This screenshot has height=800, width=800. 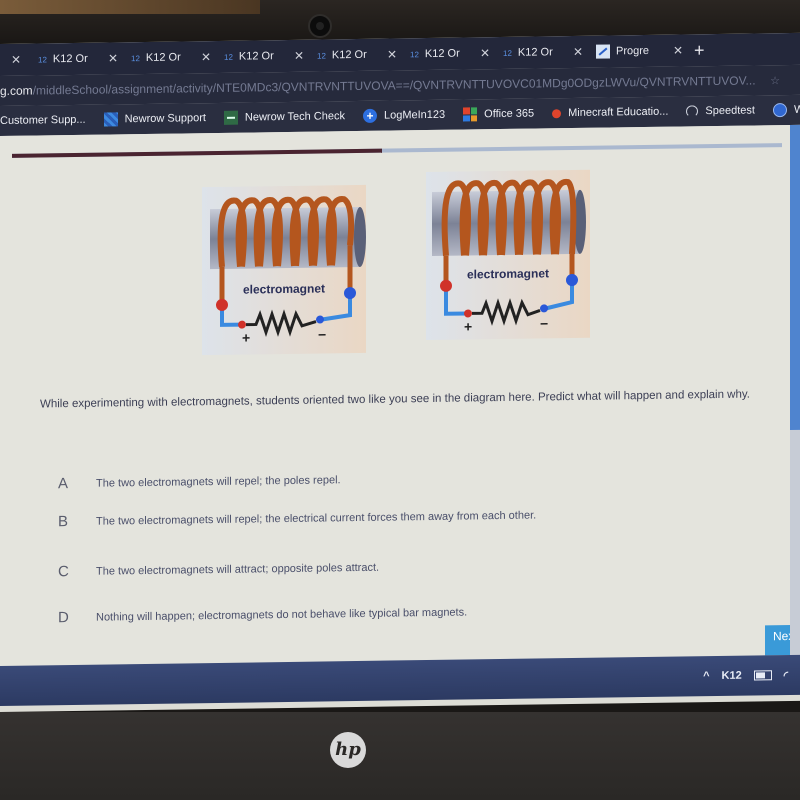 What do you see at coordinates (360, 236) in the screenshot?
I see `iron-core-end` at bounding box center [360, 236].